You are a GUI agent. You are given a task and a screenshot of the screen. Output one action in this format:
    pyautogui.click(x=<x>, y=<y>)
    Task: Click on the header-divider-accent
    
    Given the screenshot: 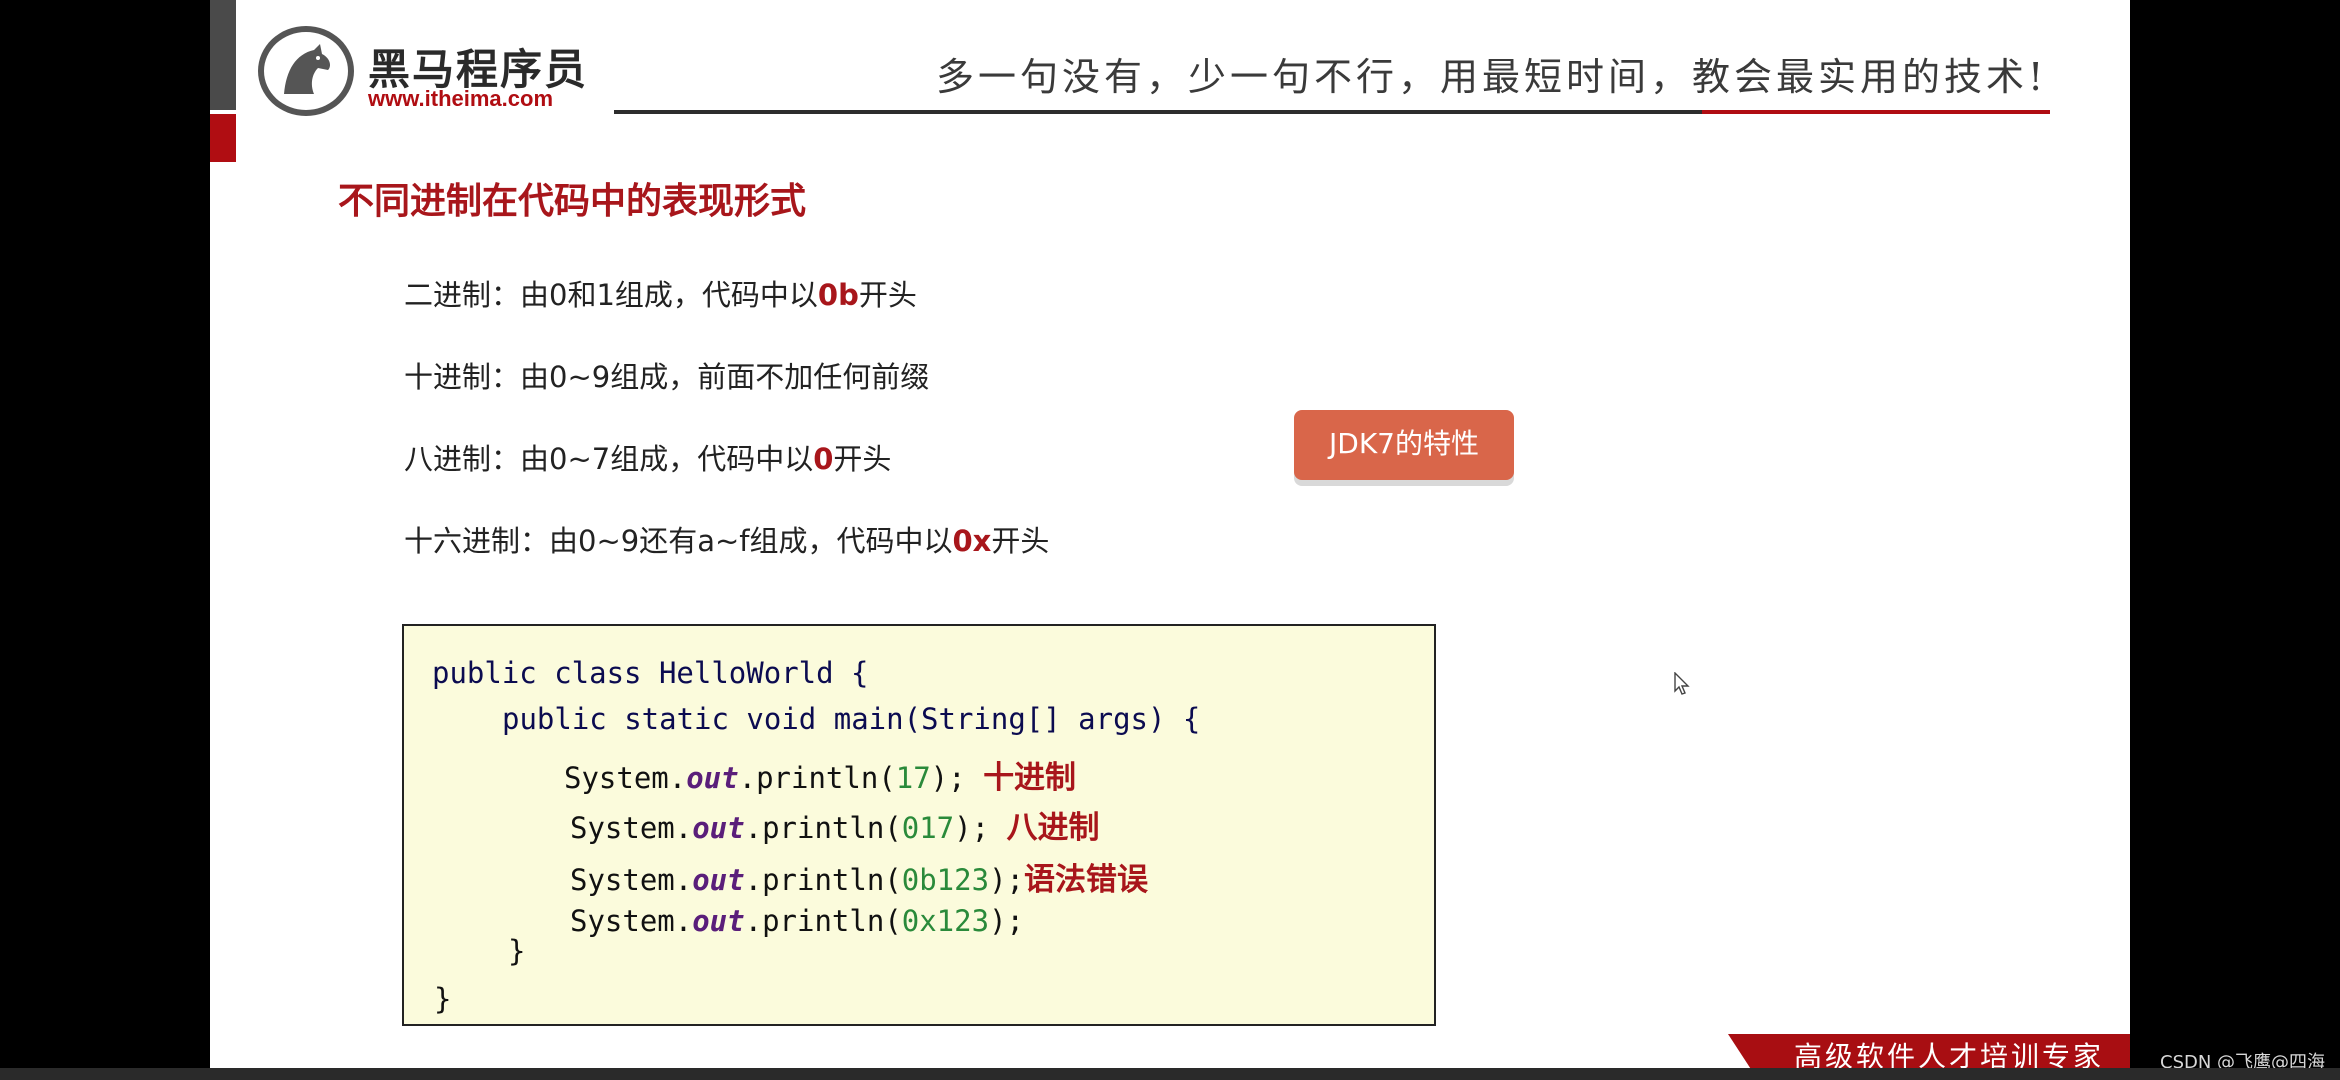 What is the action you would take?
    pyautogui.click(x=1876, y=112)
    